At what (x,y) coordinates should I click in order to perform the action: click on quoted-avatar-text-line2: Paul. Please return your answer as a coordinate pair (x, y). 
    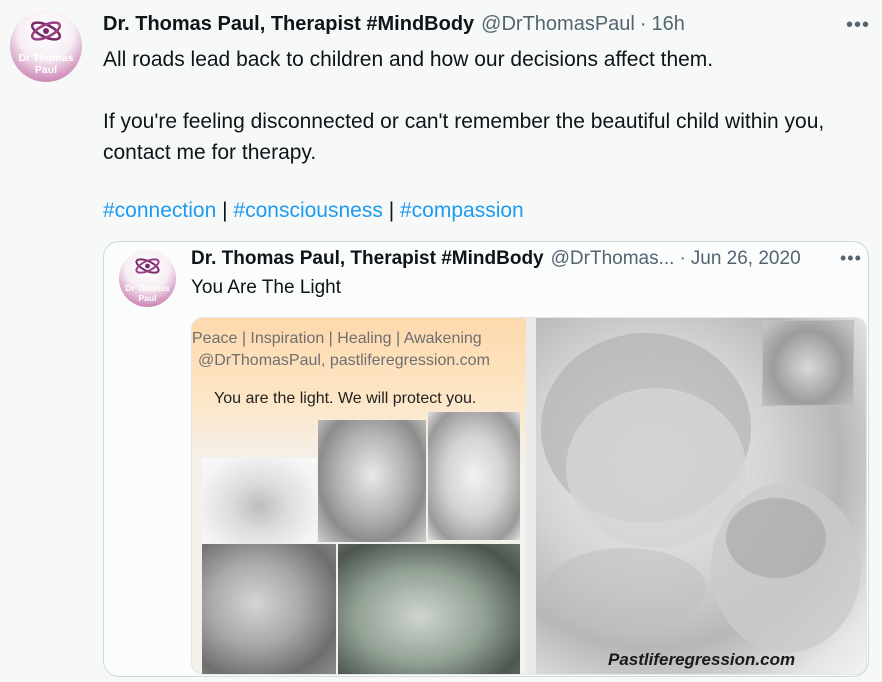
    Looking at the image, I should click on (147, 298).